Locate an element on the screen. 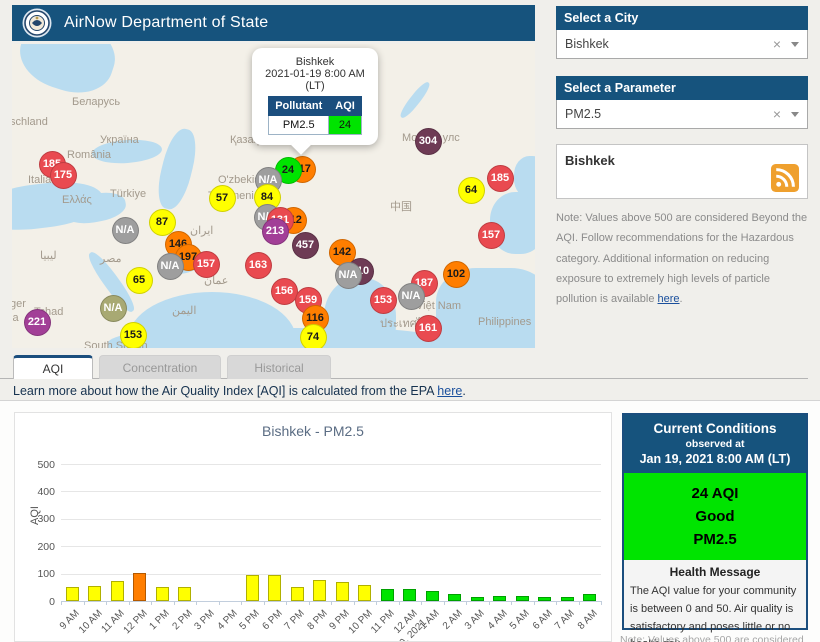 This screenshot has width=820, height=642. aqi-marker: 221 is located at coordinates (37, 322).